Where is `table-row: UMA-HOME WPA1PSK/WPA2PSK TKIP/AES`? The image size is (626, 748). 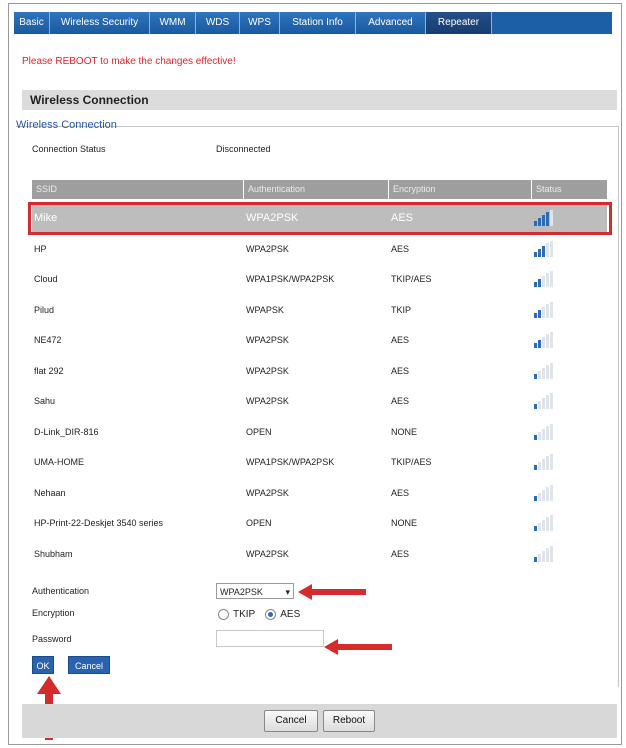 table-row: UMA-HOME WPA1PSK/WPA2PSK TKIP/AES is located at coordinates (319, 462).